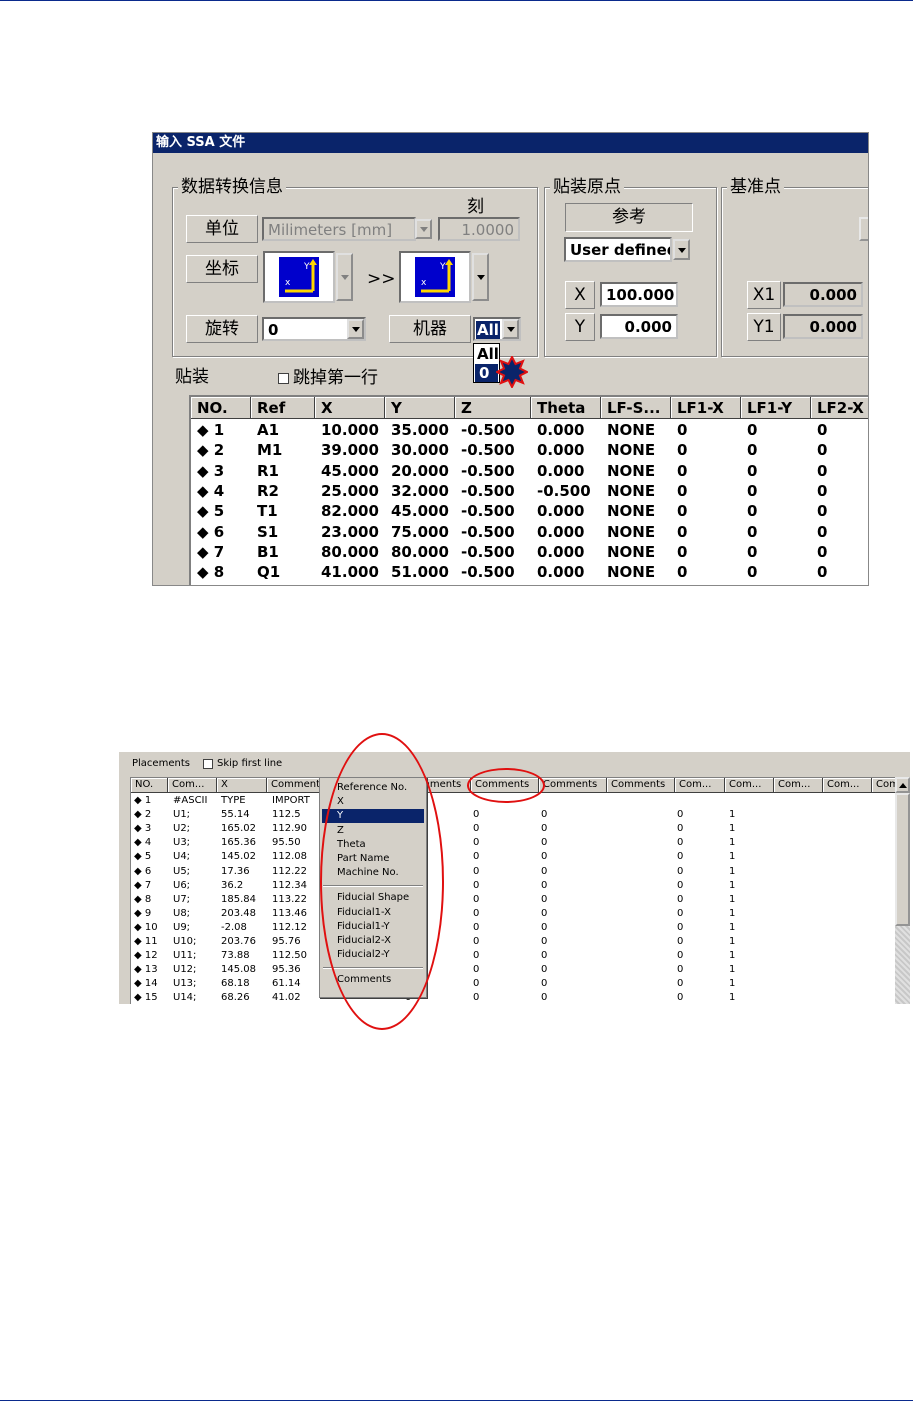  I want to click on table-cell: A1, so click(268, 430).